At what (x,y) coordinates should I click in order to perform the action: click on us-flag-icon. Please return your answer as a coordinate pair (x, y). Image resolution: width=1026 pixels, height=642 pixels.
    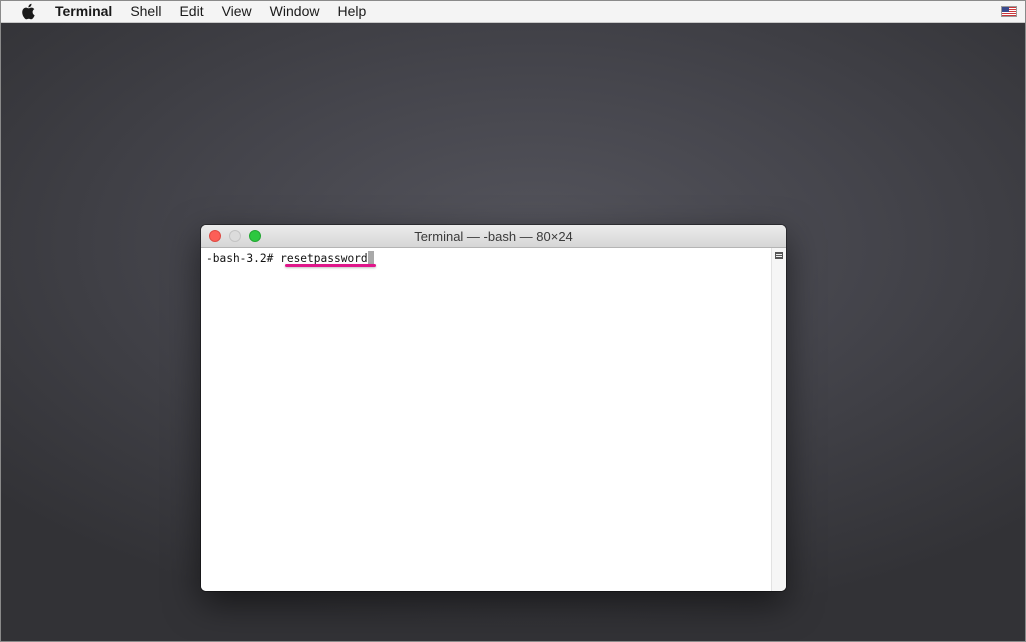
    Looking at the image, I should click on (1009, 11).